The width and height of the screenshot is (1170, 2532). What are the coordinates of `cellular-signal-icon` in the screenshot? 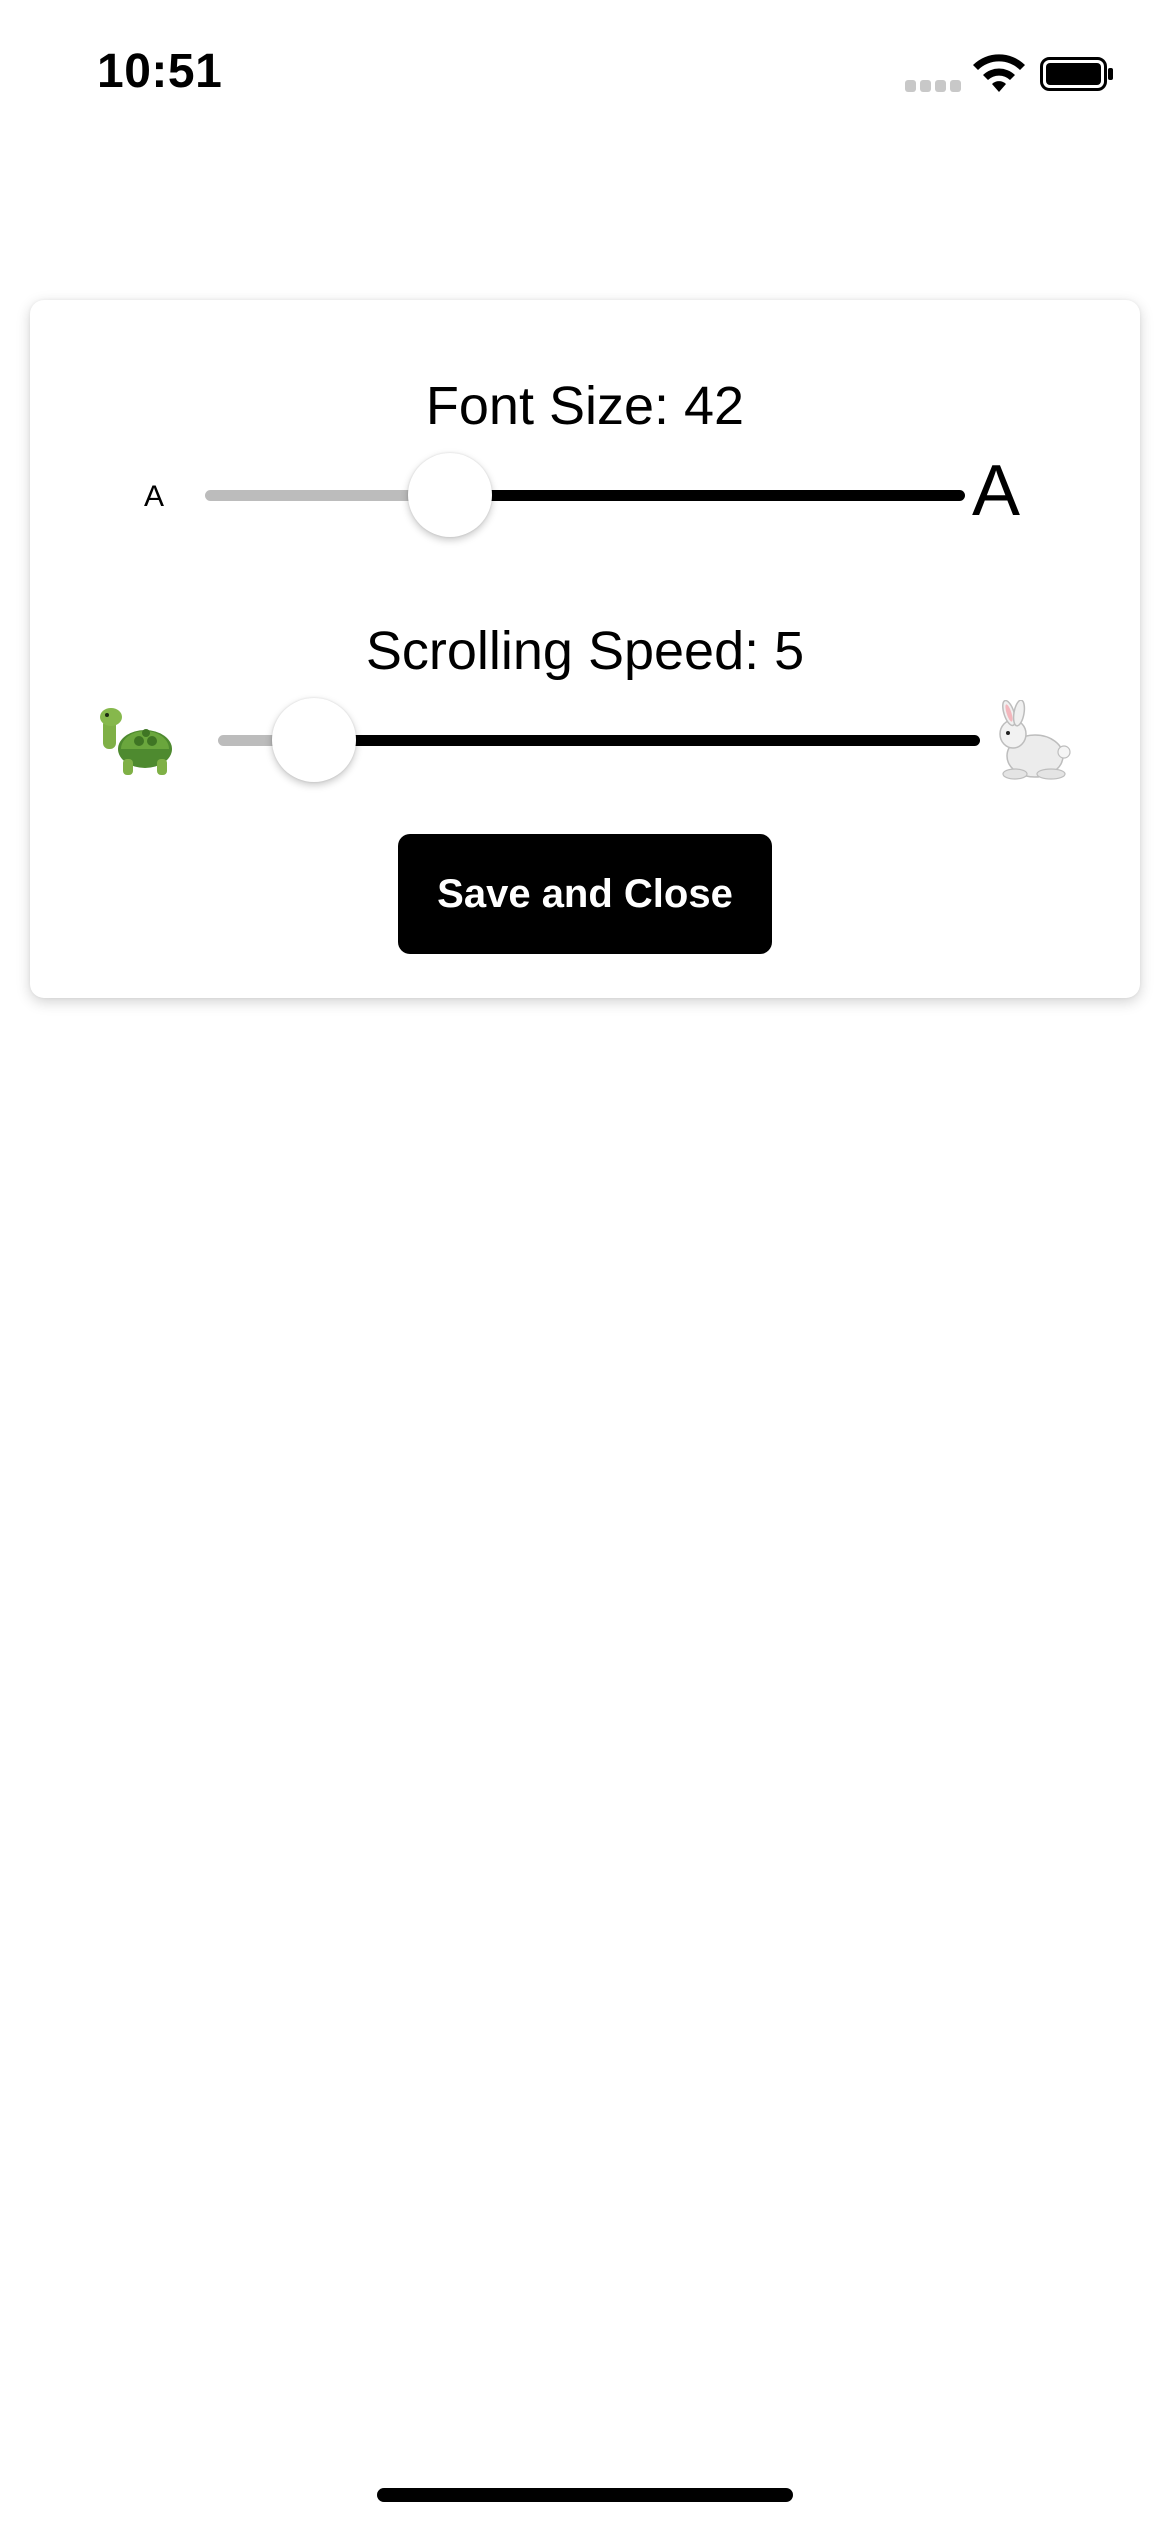 It's located at (933, 86).